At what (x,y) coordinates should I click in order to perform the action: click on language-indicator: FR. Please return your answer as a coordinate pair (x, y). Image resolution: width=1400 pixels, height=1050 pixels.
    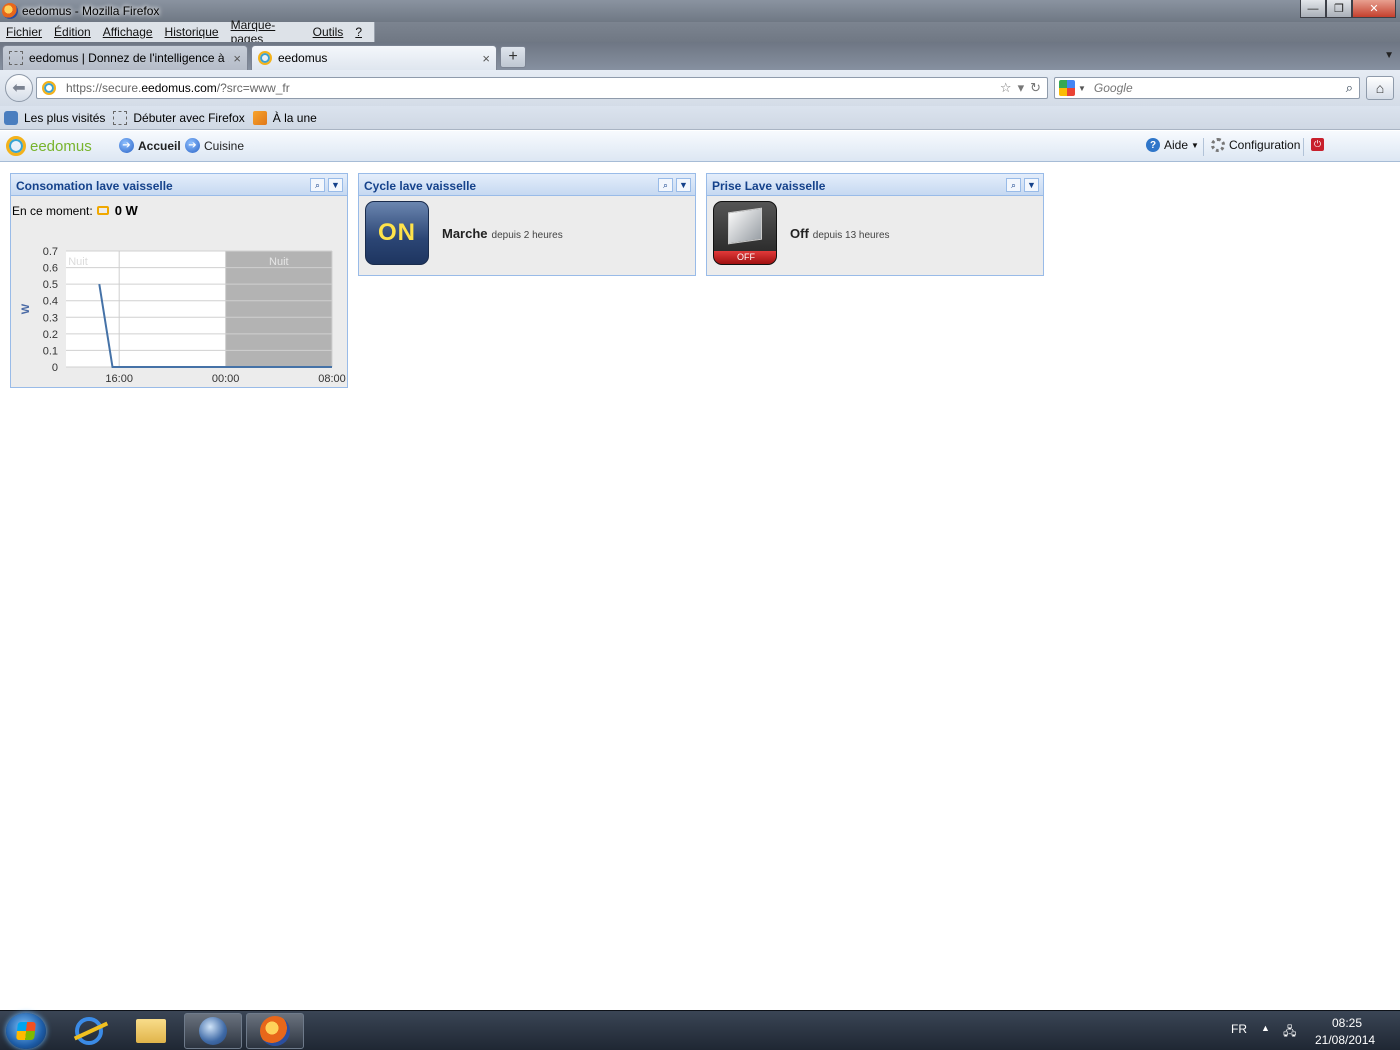
    Looking at the image, I should click on (1239, 1029).